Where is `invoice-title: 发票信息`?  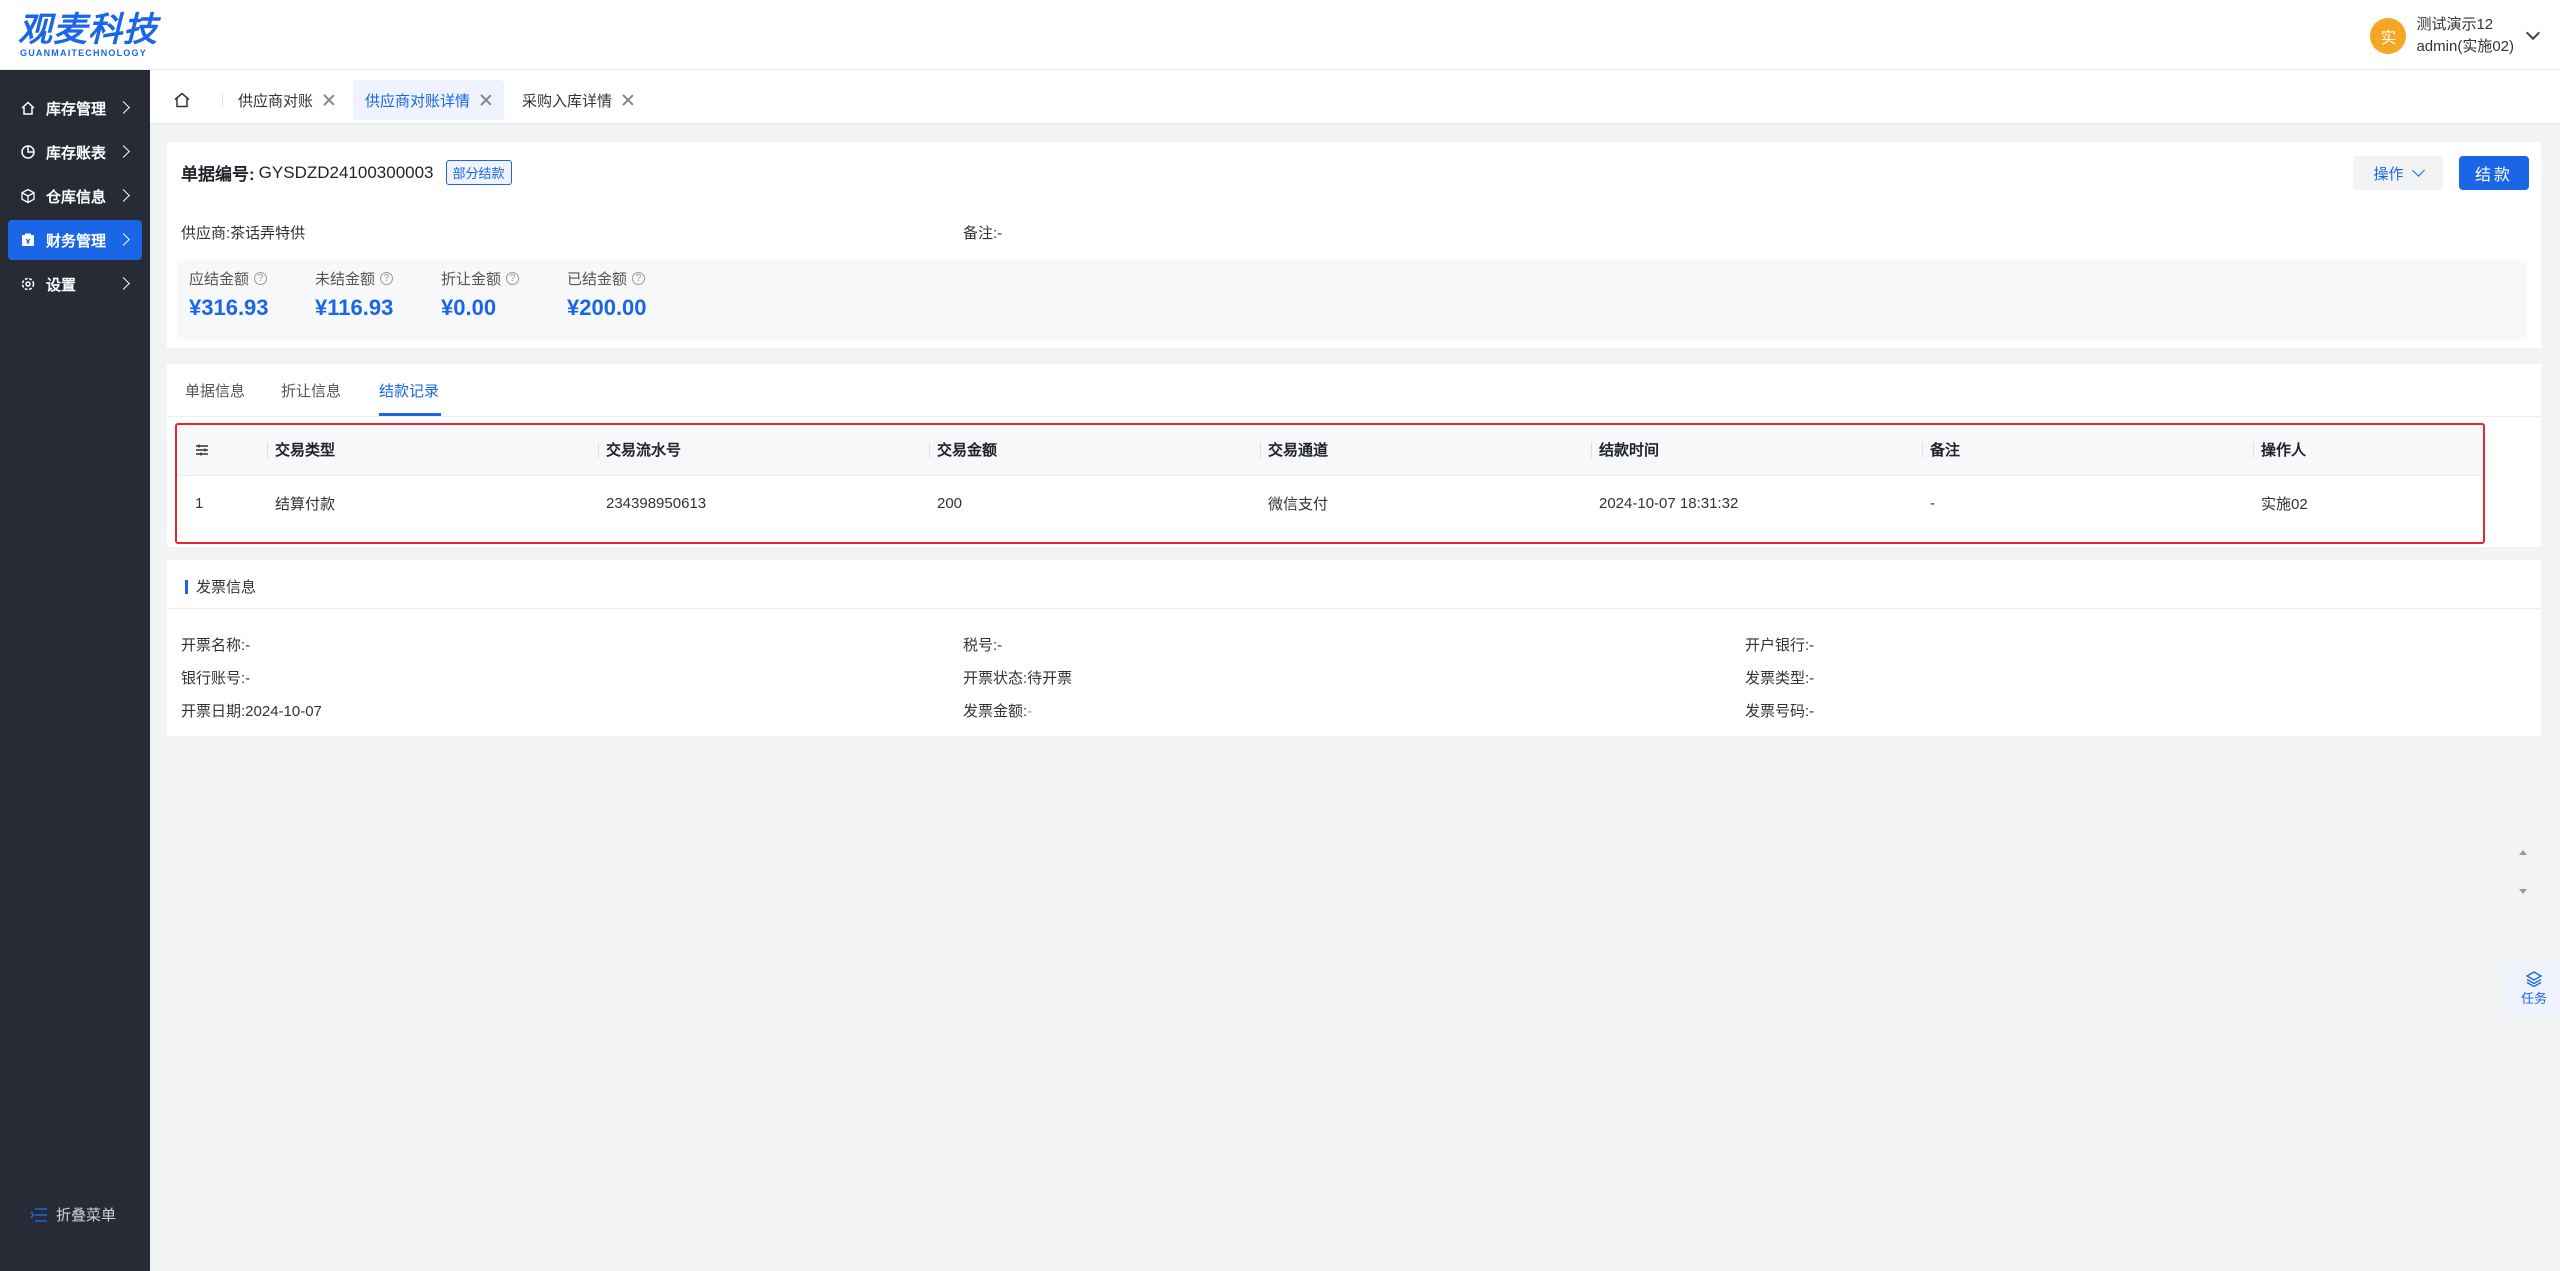 invoice-title: 发票信息 is located at coordinates (220, 586).